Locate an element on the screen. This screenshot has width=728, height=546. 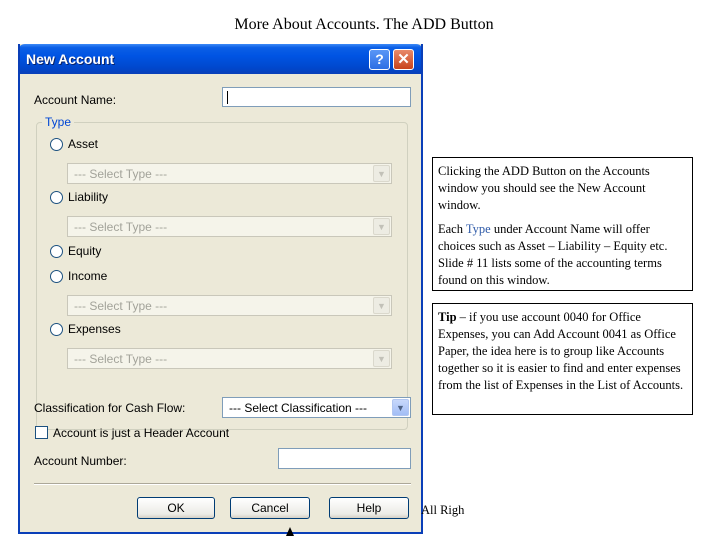
radio-liability-label: Liability is located at coordinates (88, 197).